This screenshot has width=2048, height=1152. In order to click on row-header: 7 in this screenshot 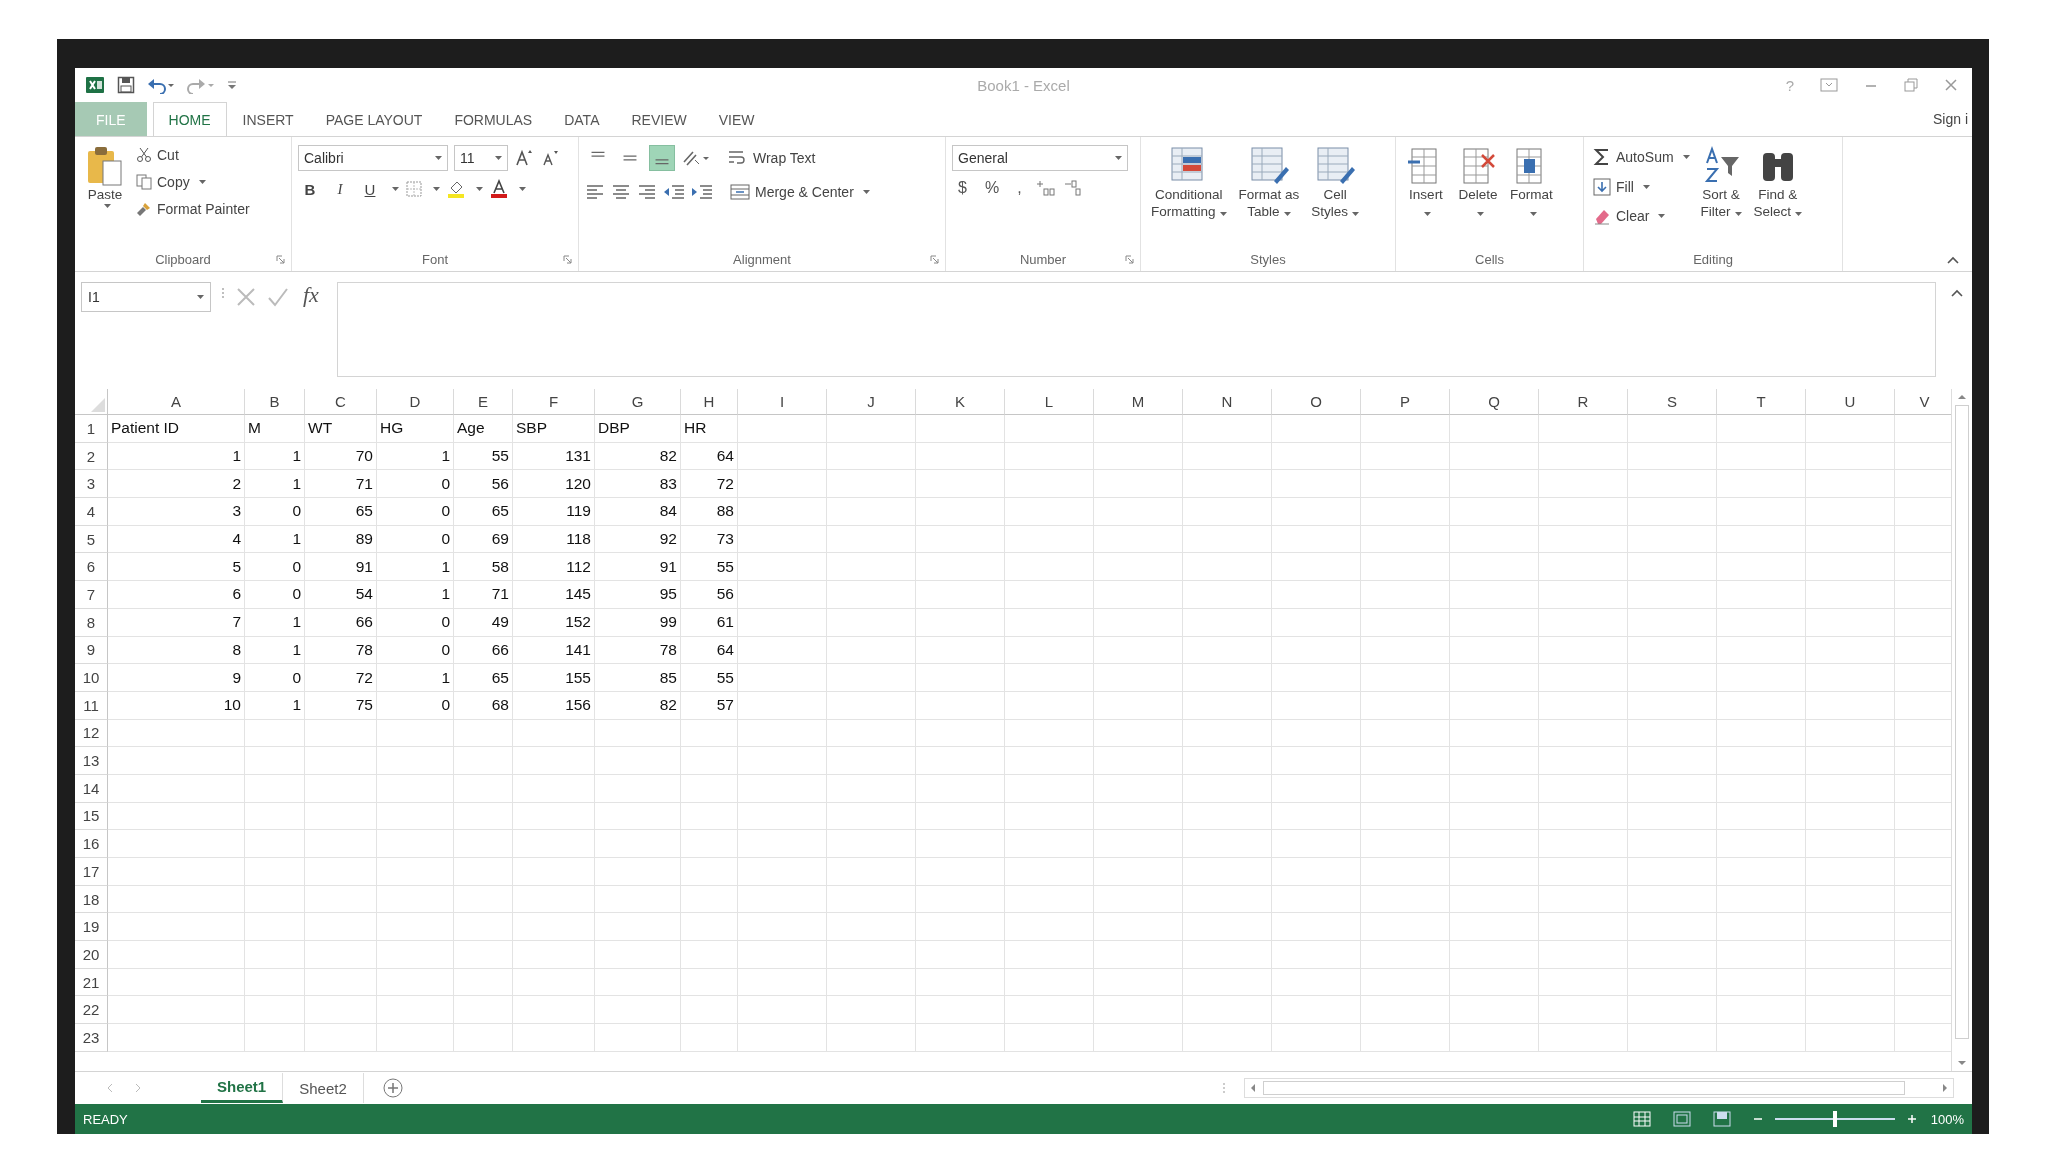, I will do `click(91, 595)`.